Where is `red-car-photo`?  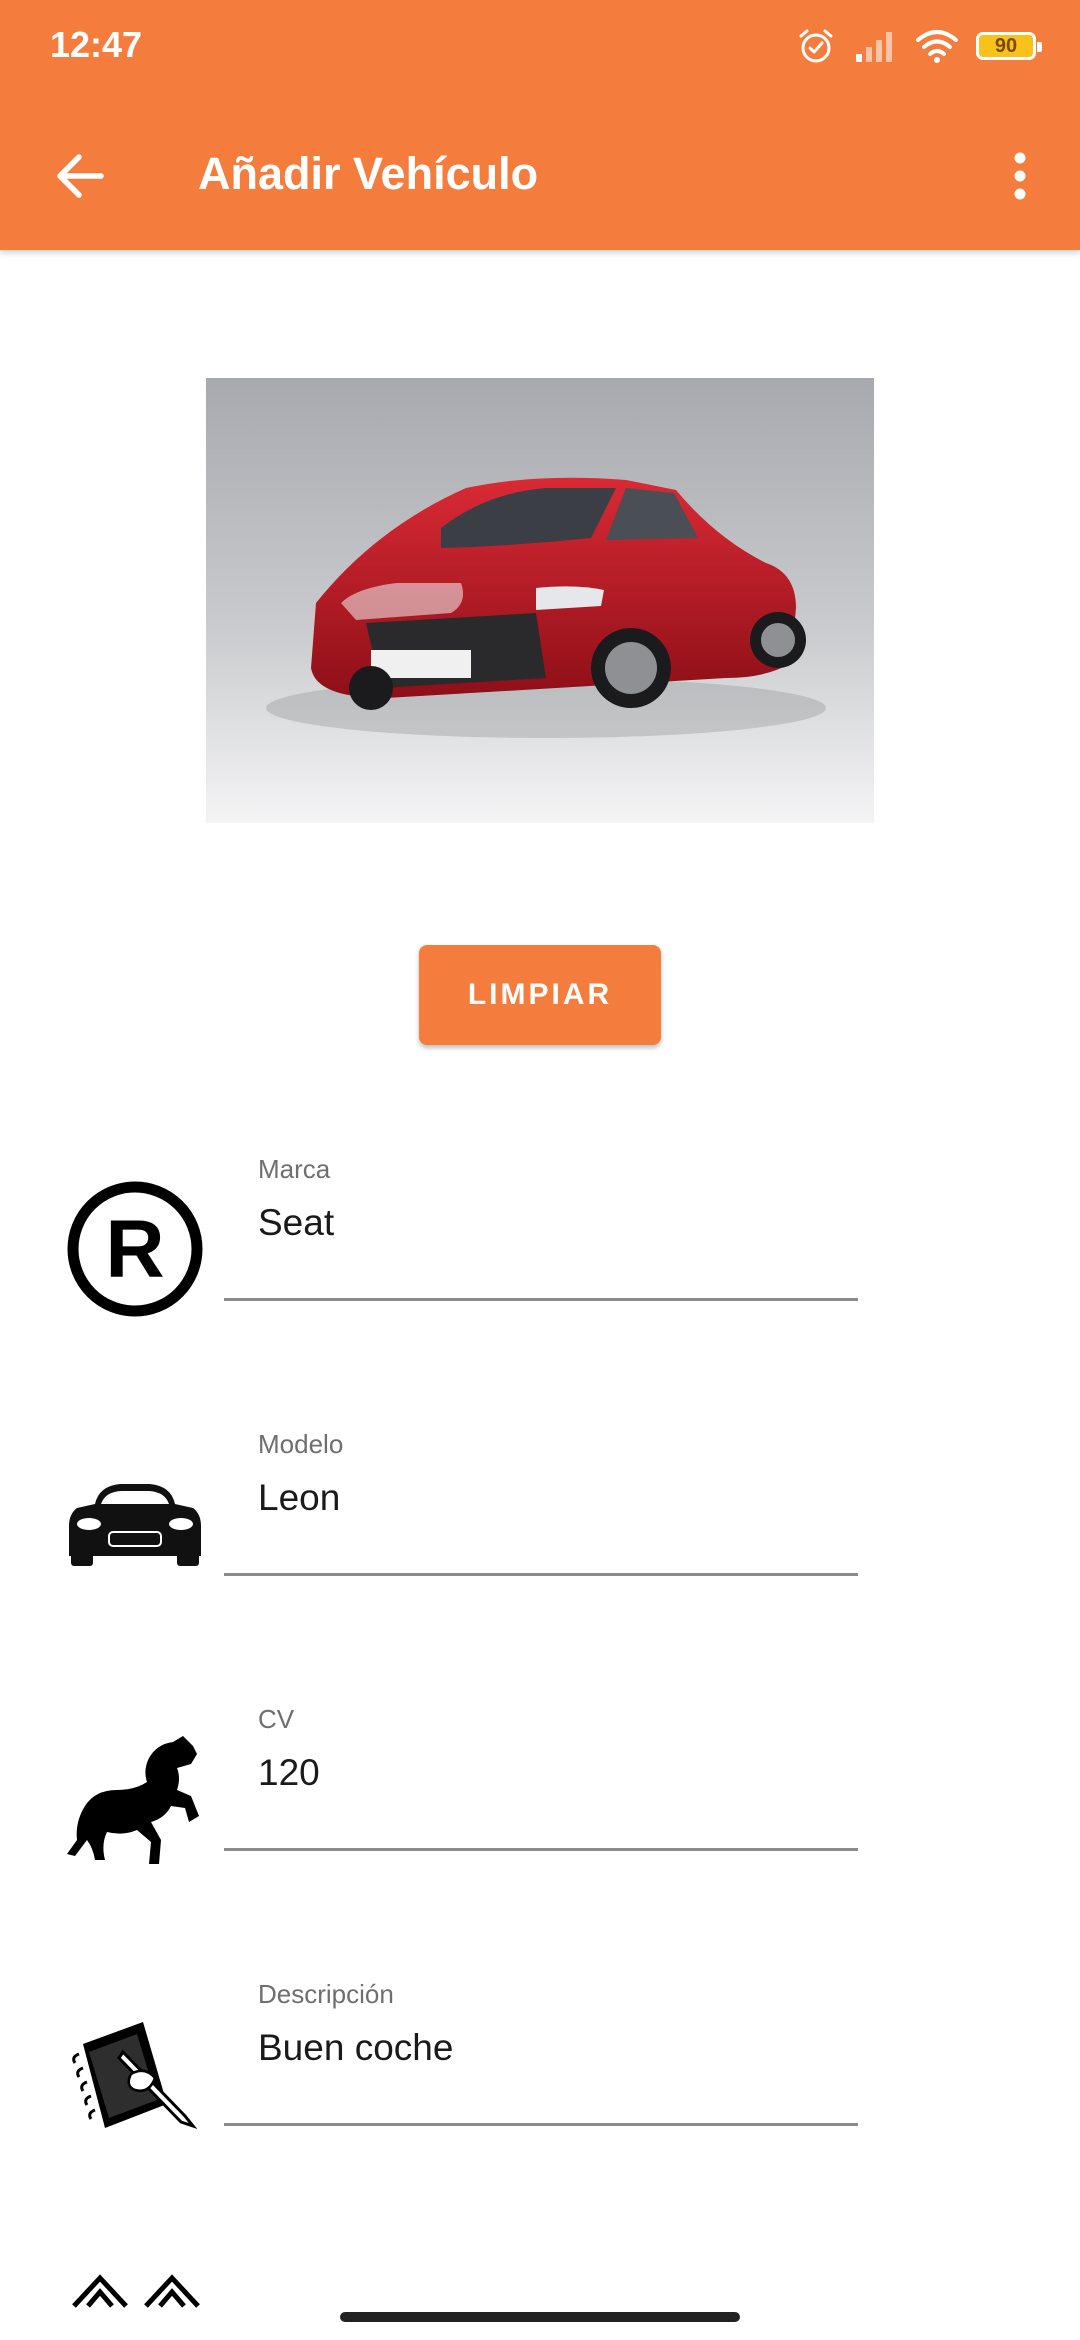 red-car-photo is located at coordinates (540, 600).